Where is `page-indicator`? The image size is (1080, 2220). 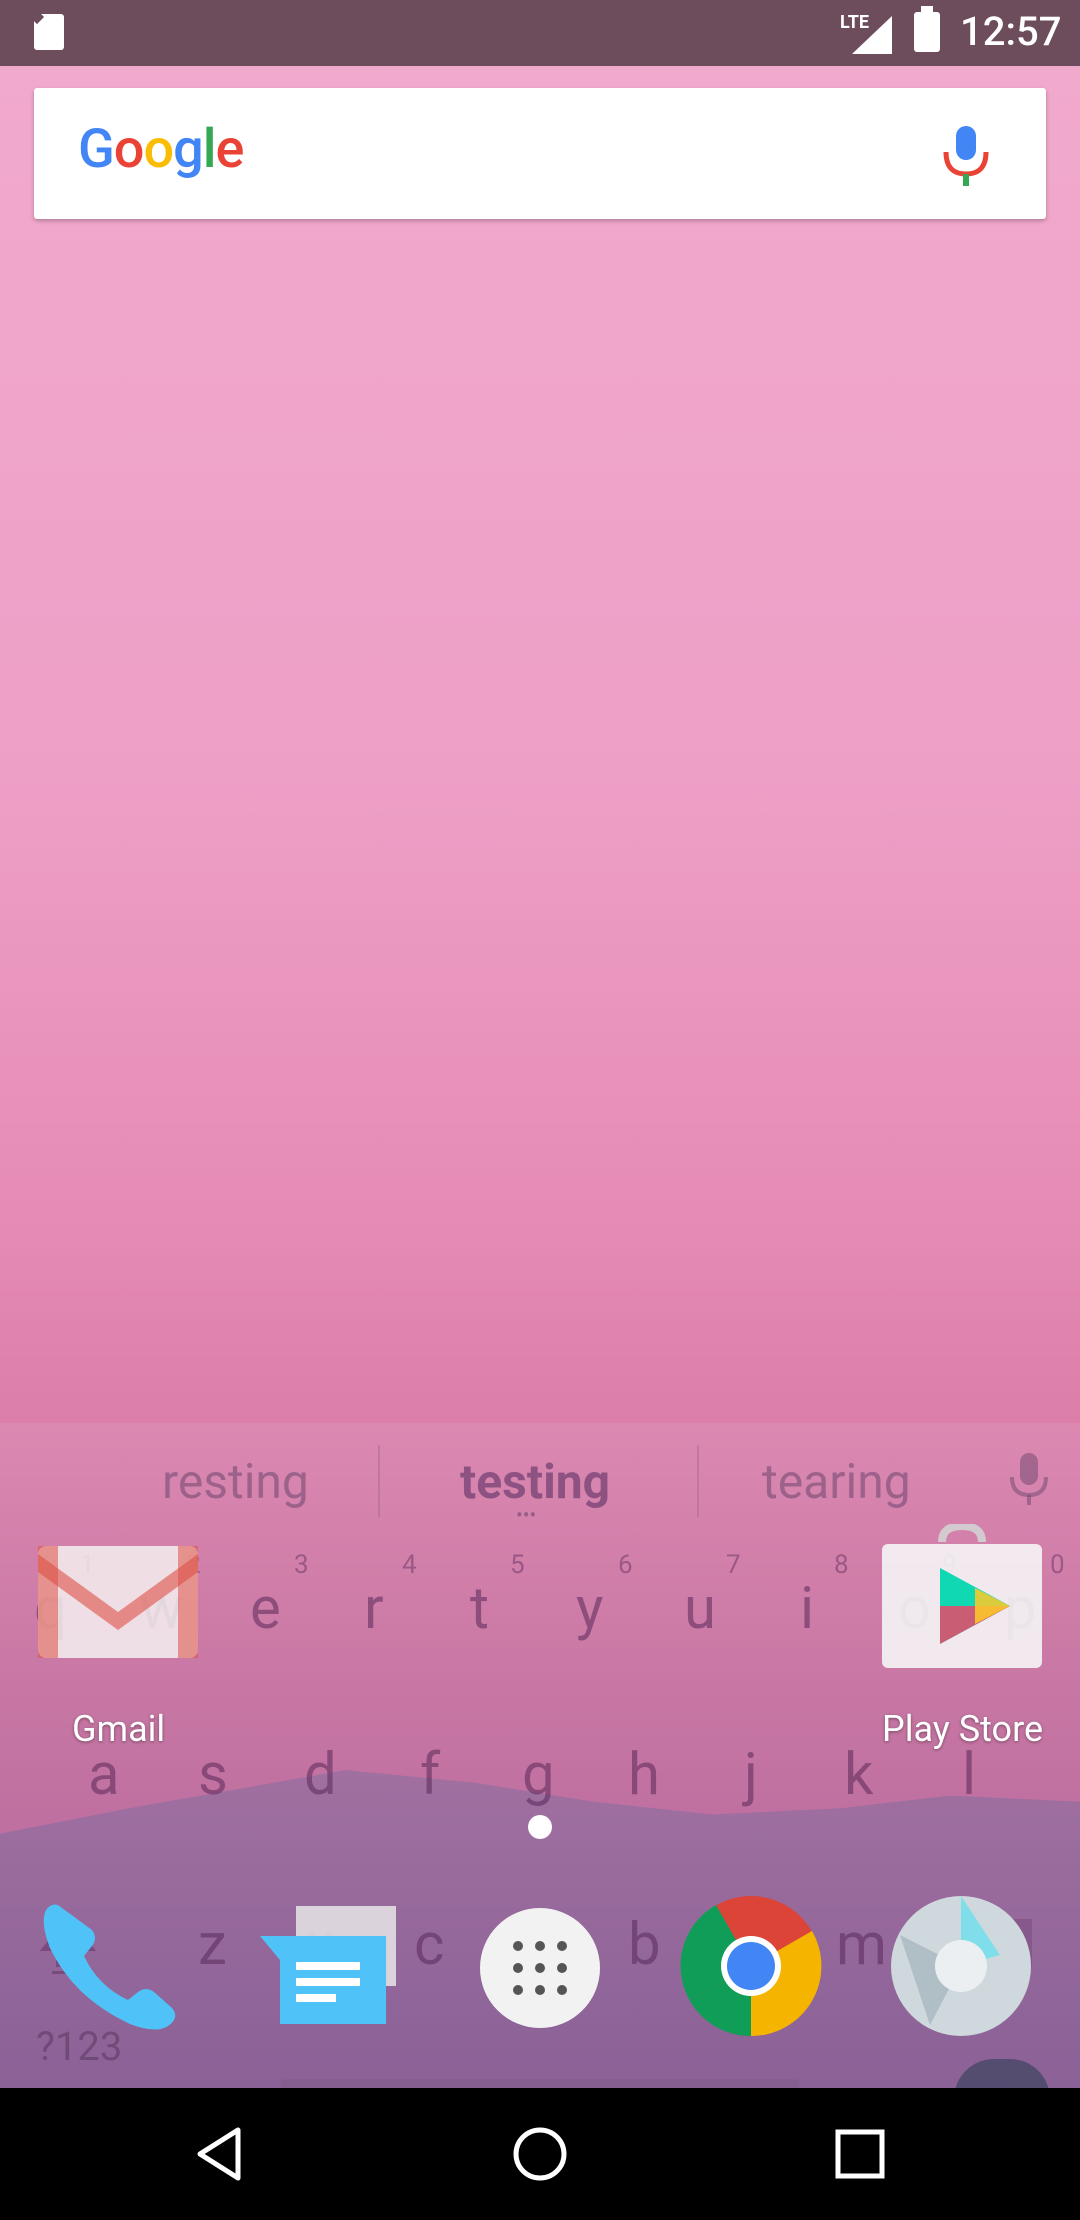
page-indicator is located at coordinates (540, 1827).